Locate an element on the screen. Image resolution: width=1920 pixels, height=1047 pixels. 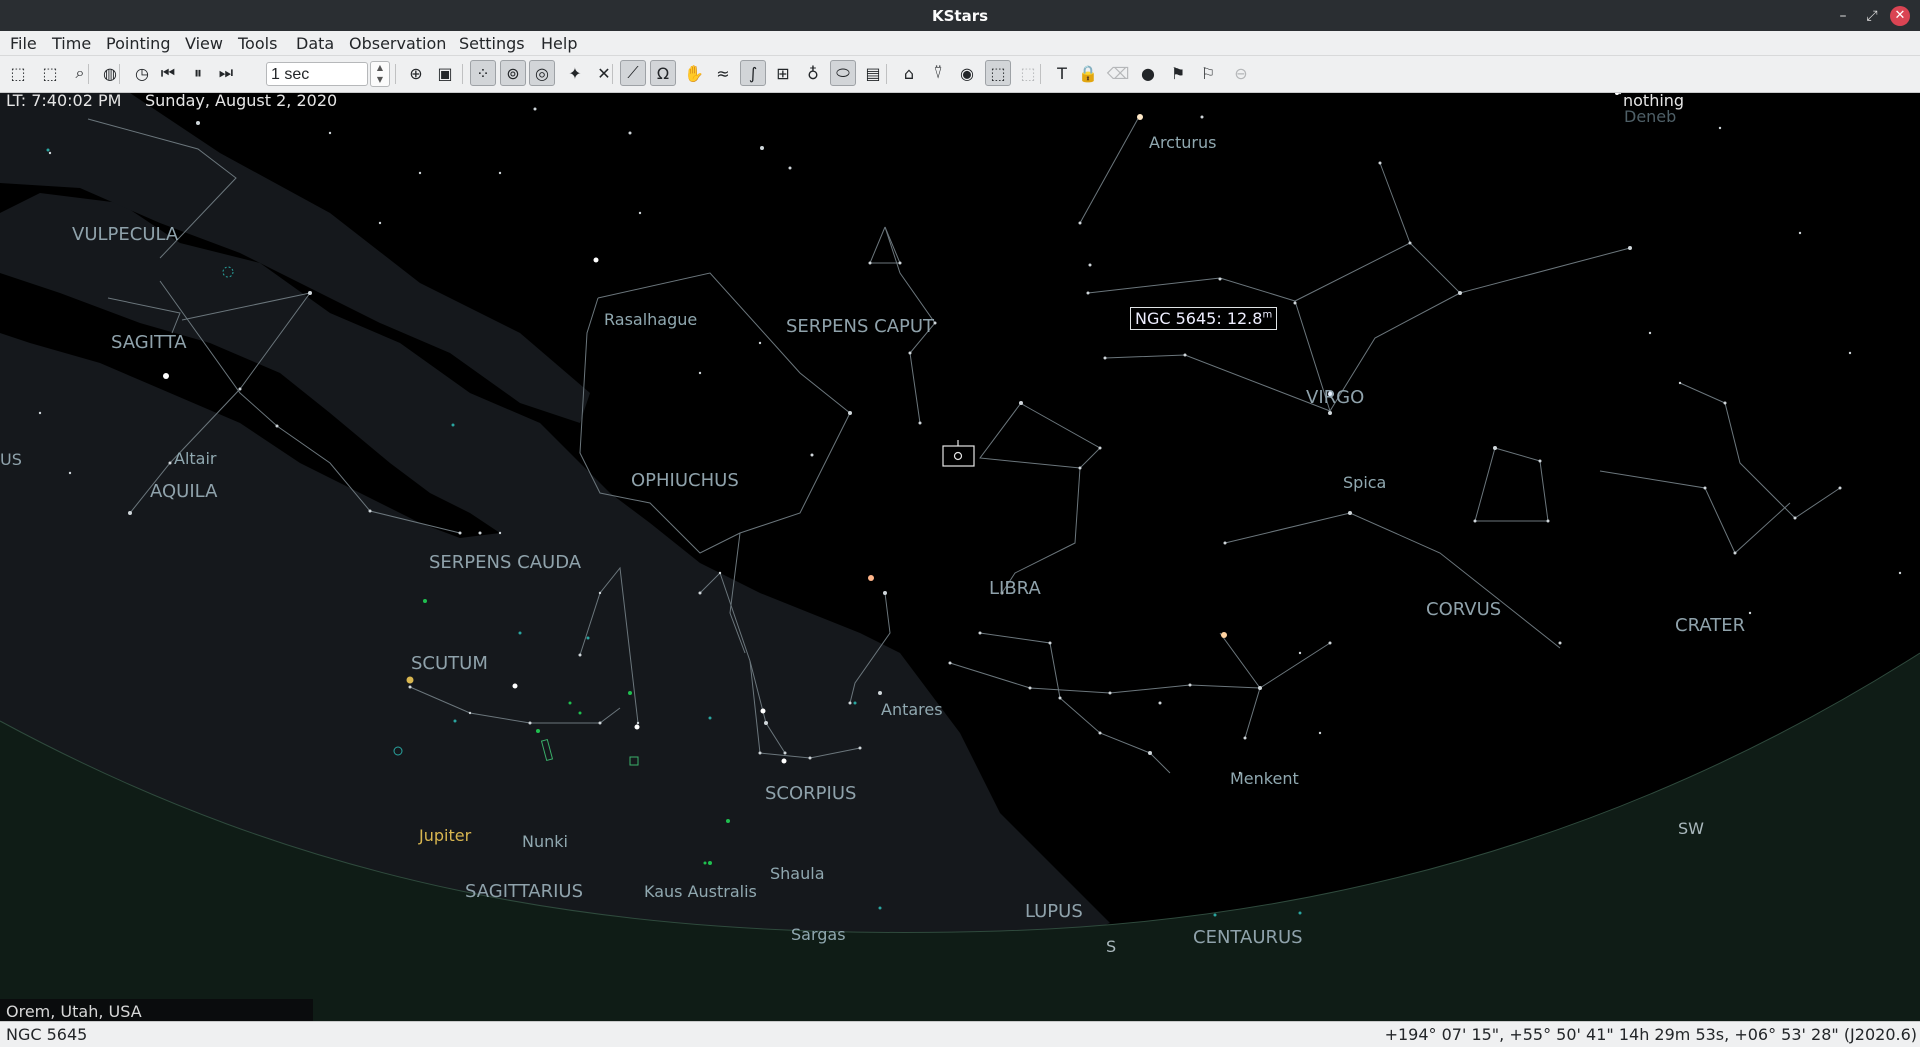
menu-view: View is located at coordinates (204, 43).